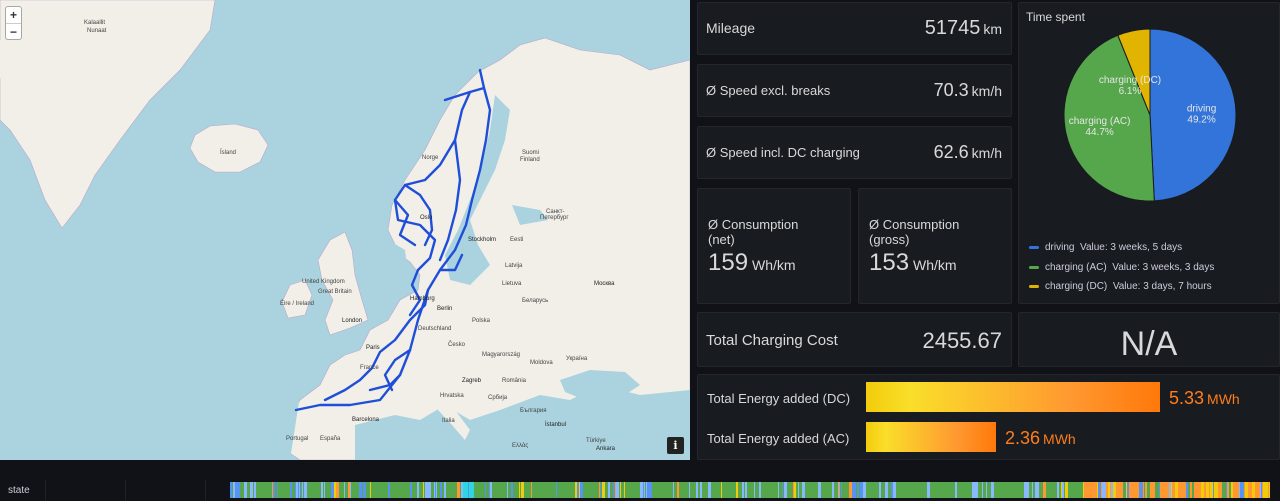 The image size is (1280, 501). What do you see at coordinates (448, 421) in the screenshot?
I see `map-label: Italia` at bounding box center [448, 421].